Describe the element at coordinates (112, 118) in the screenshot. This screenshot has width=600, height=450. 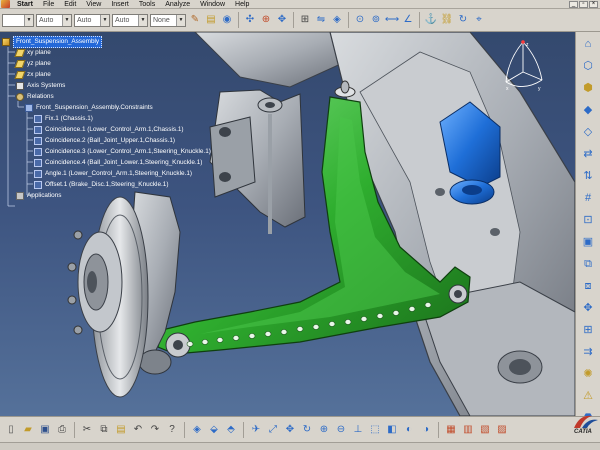
I see `tree-item-fix-1: Fix.1 (Chassis.1)` at that location.